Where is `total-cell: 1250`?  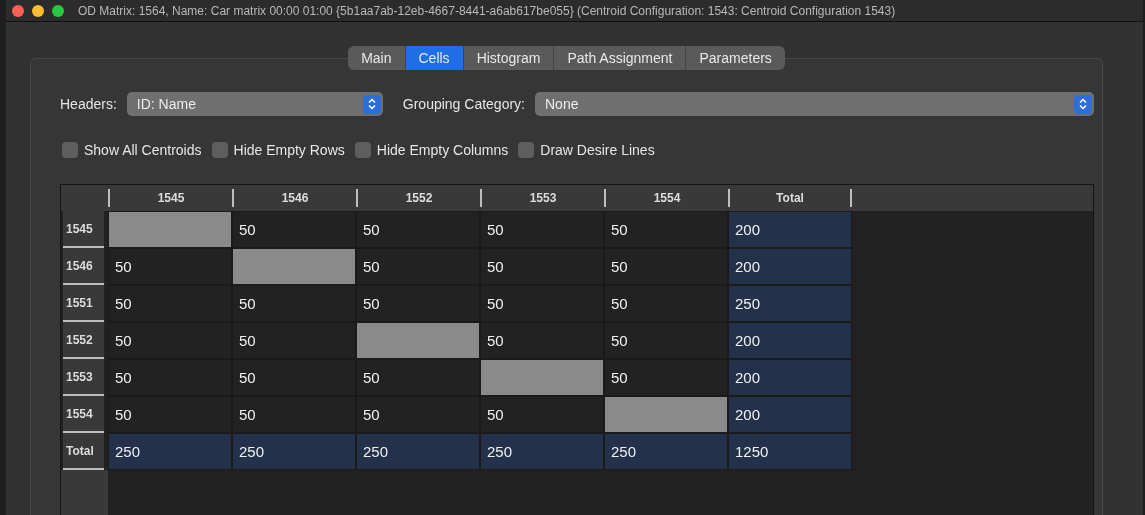
total-cell: 1250 is located at coordinates (790, 451).